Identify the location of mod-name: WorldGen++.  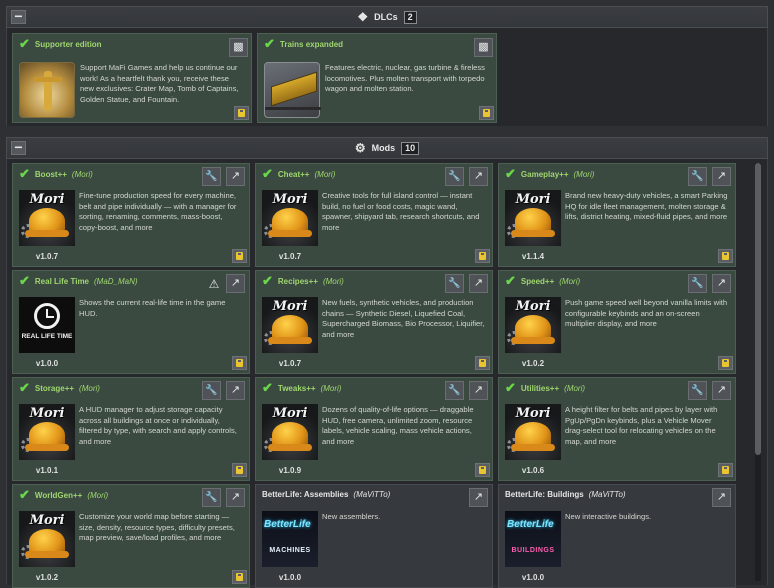
(58, 495).